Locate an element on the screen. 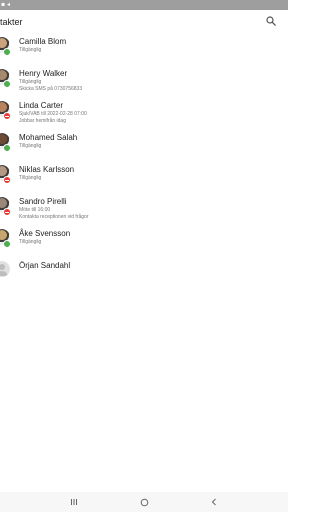 Image resolution: width=320 pixels, height=512 pixels. contact-note-text: Kontakta receptionen vid frågor is located at coordinates (54, 217).